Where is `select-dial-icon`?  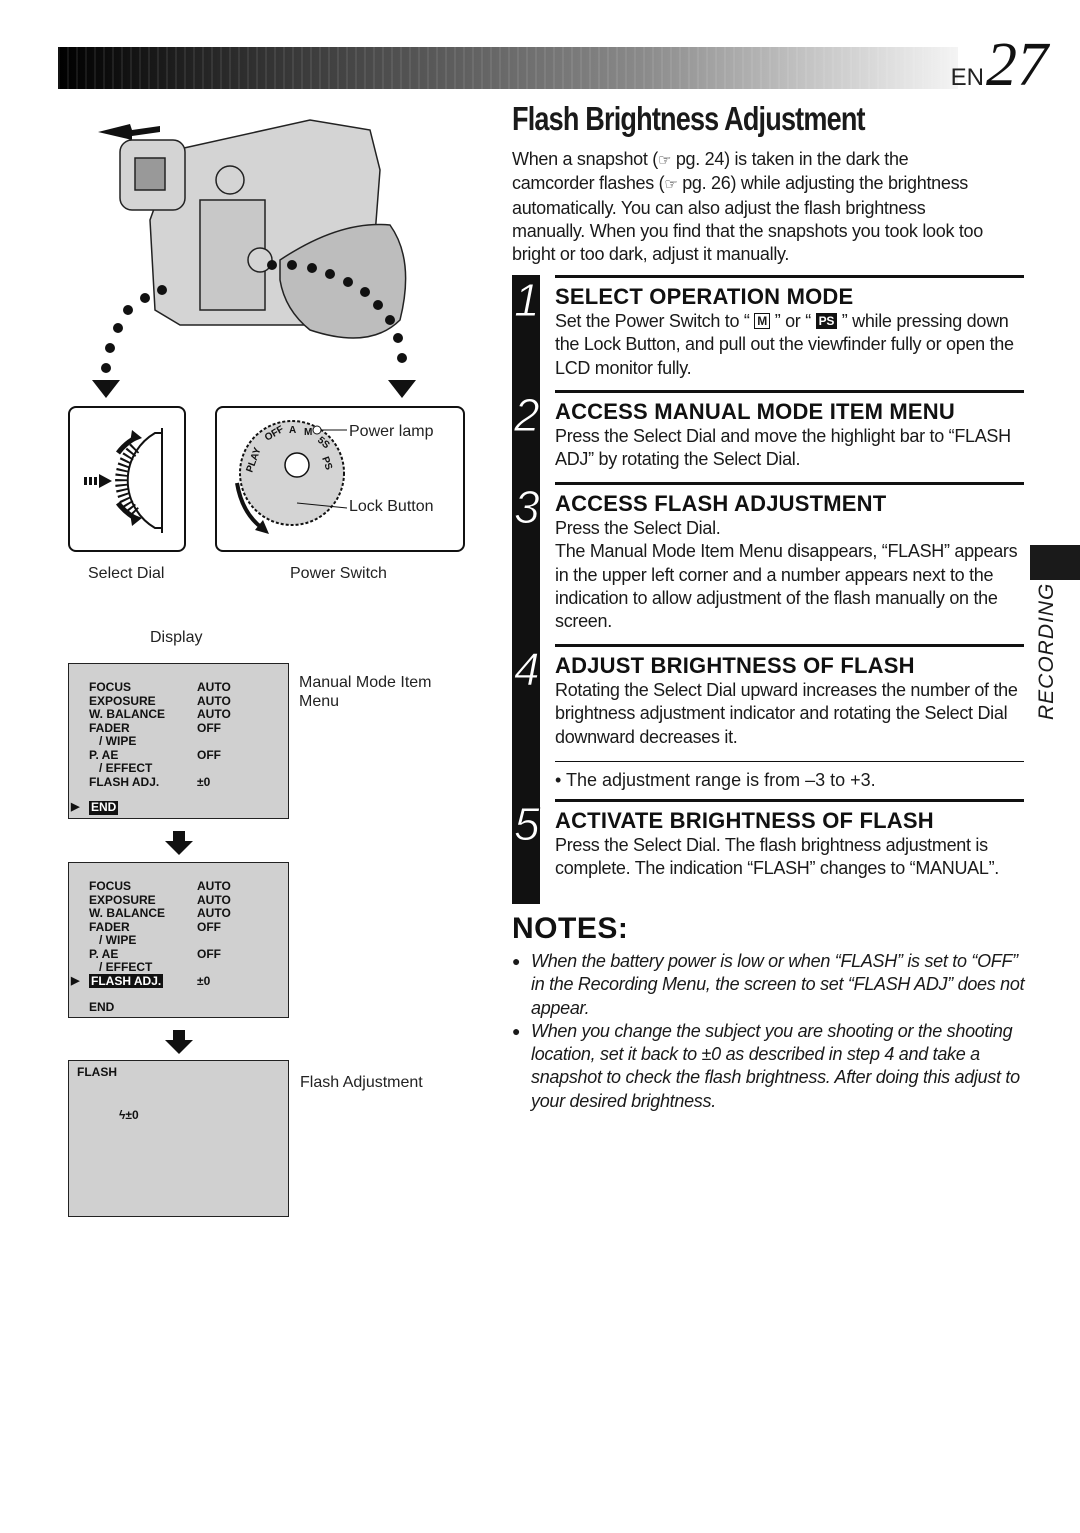
select-dial-icon is located at coordinates (123, 480).